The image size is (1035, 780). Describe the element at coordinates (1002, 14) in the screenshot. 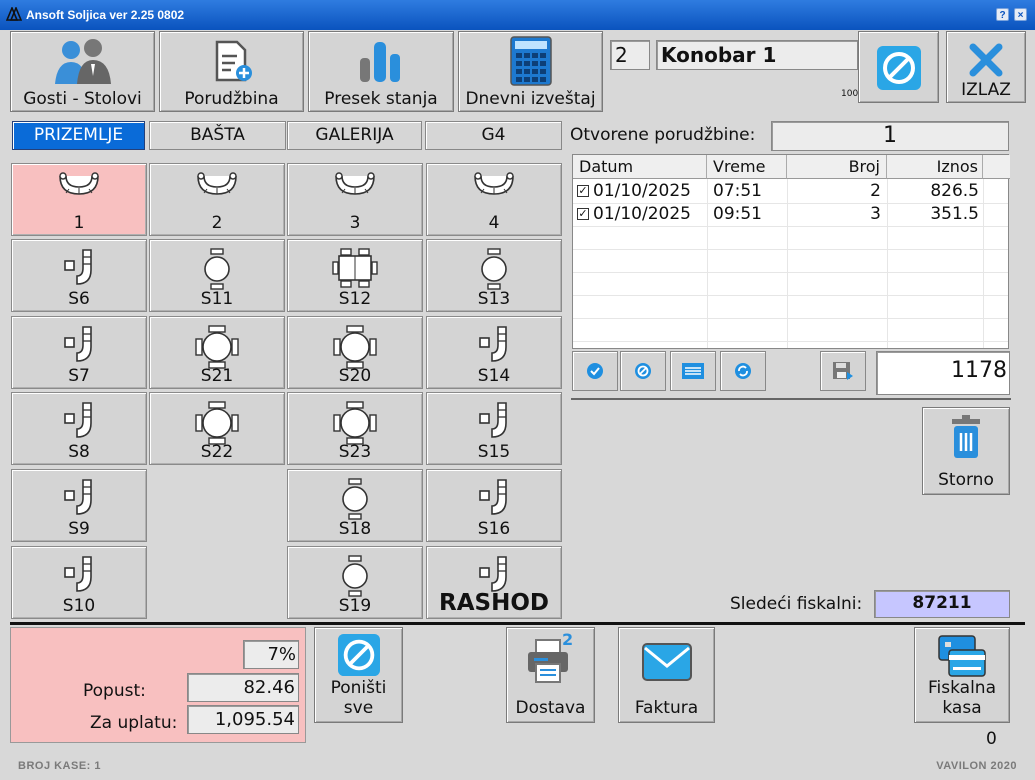

I see `help-icon: ?` at that location.